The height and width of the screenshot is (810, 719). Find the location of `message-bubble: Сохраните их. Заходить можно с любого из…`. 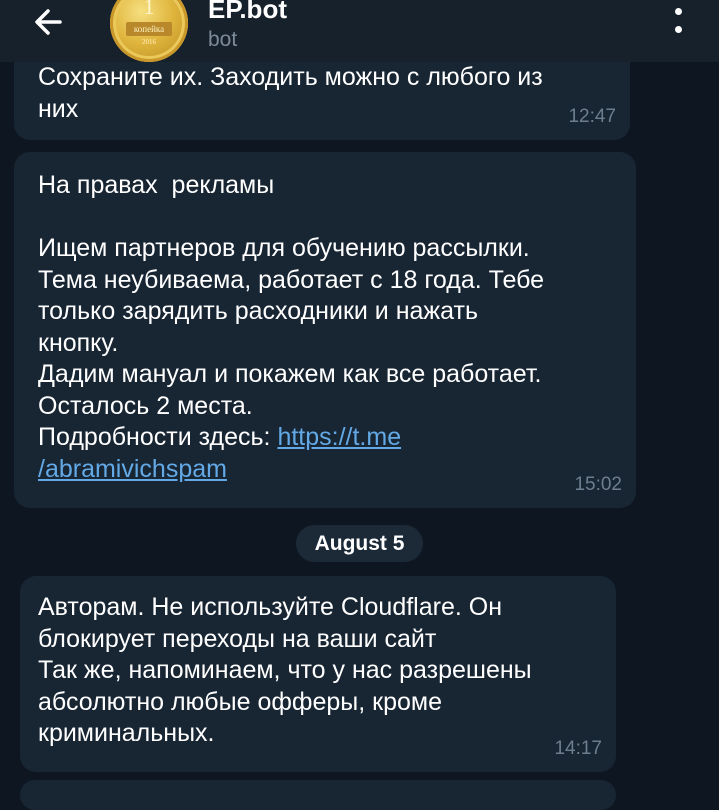

message-bubble: Сохраните их. Заходить можно с любого из… is located at coordinates (322, 99).